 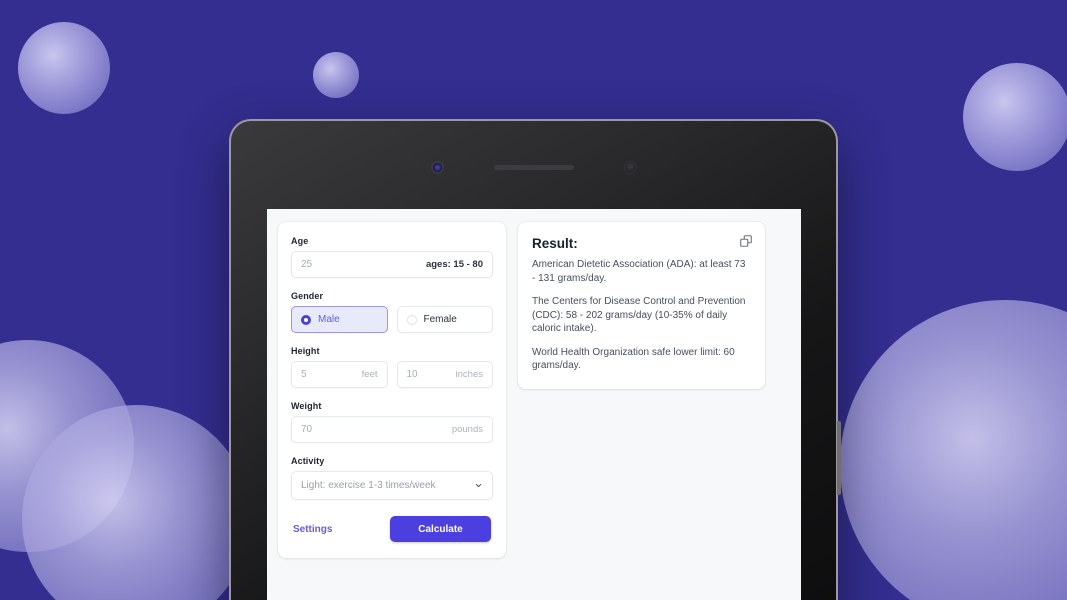 I want to click on form-actions: Settings Calculate, so click(x=392, y=529).